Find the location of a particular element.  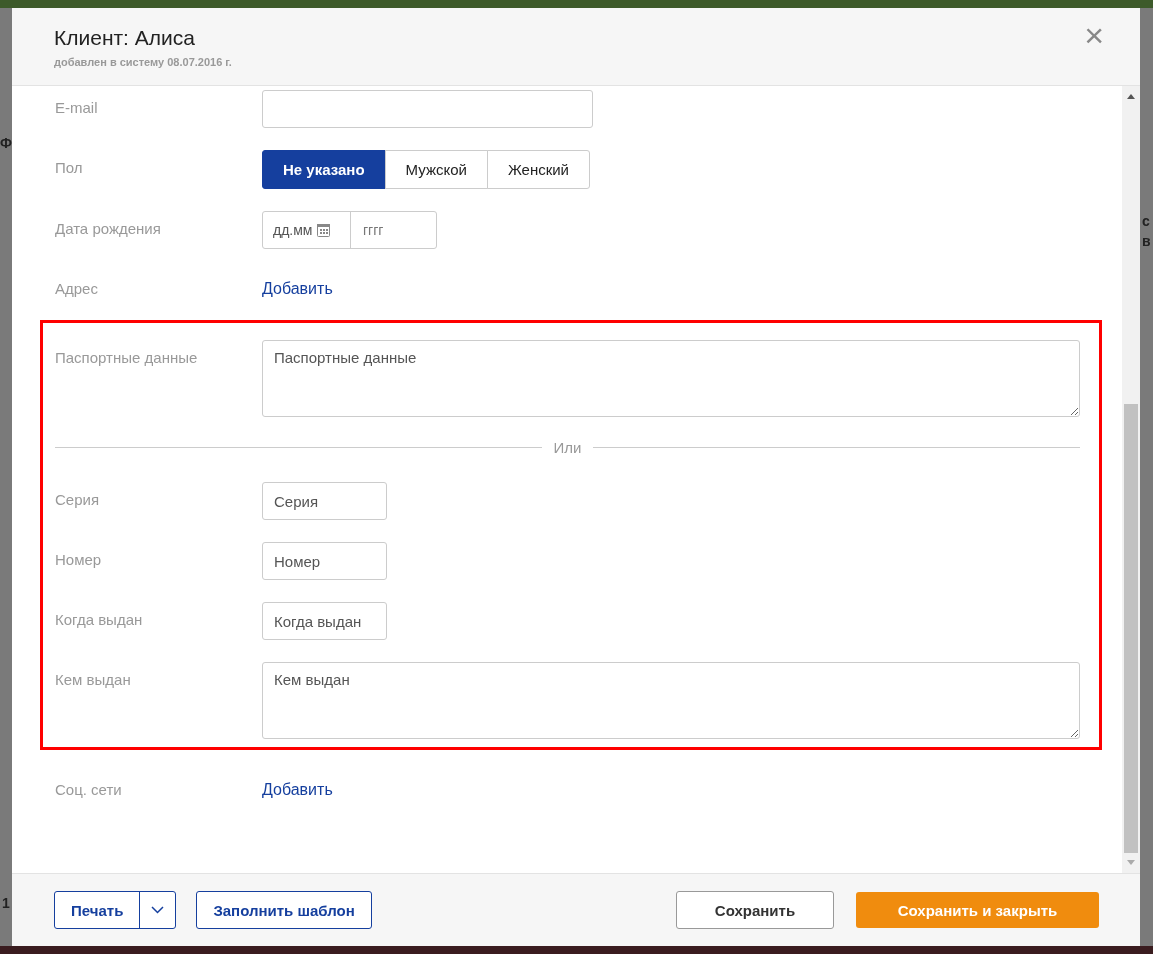

print-button: Печать is located at coordinates (97, 910).